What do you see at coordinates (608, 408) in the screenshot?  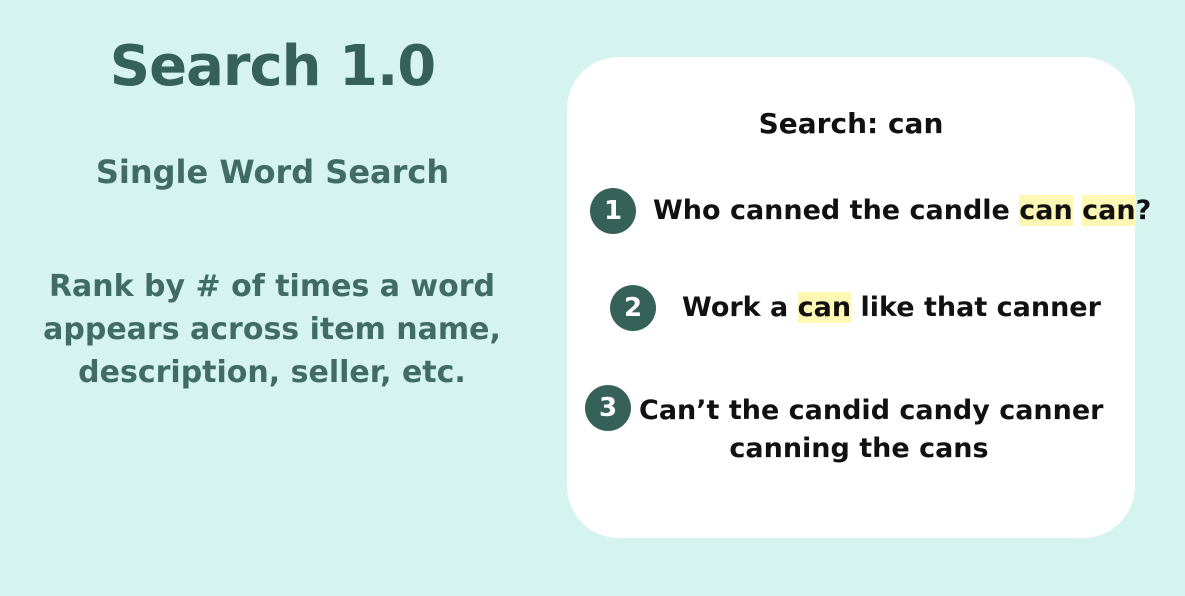 I see `rank-badge-3: 3` at bounding box center [608, 408].